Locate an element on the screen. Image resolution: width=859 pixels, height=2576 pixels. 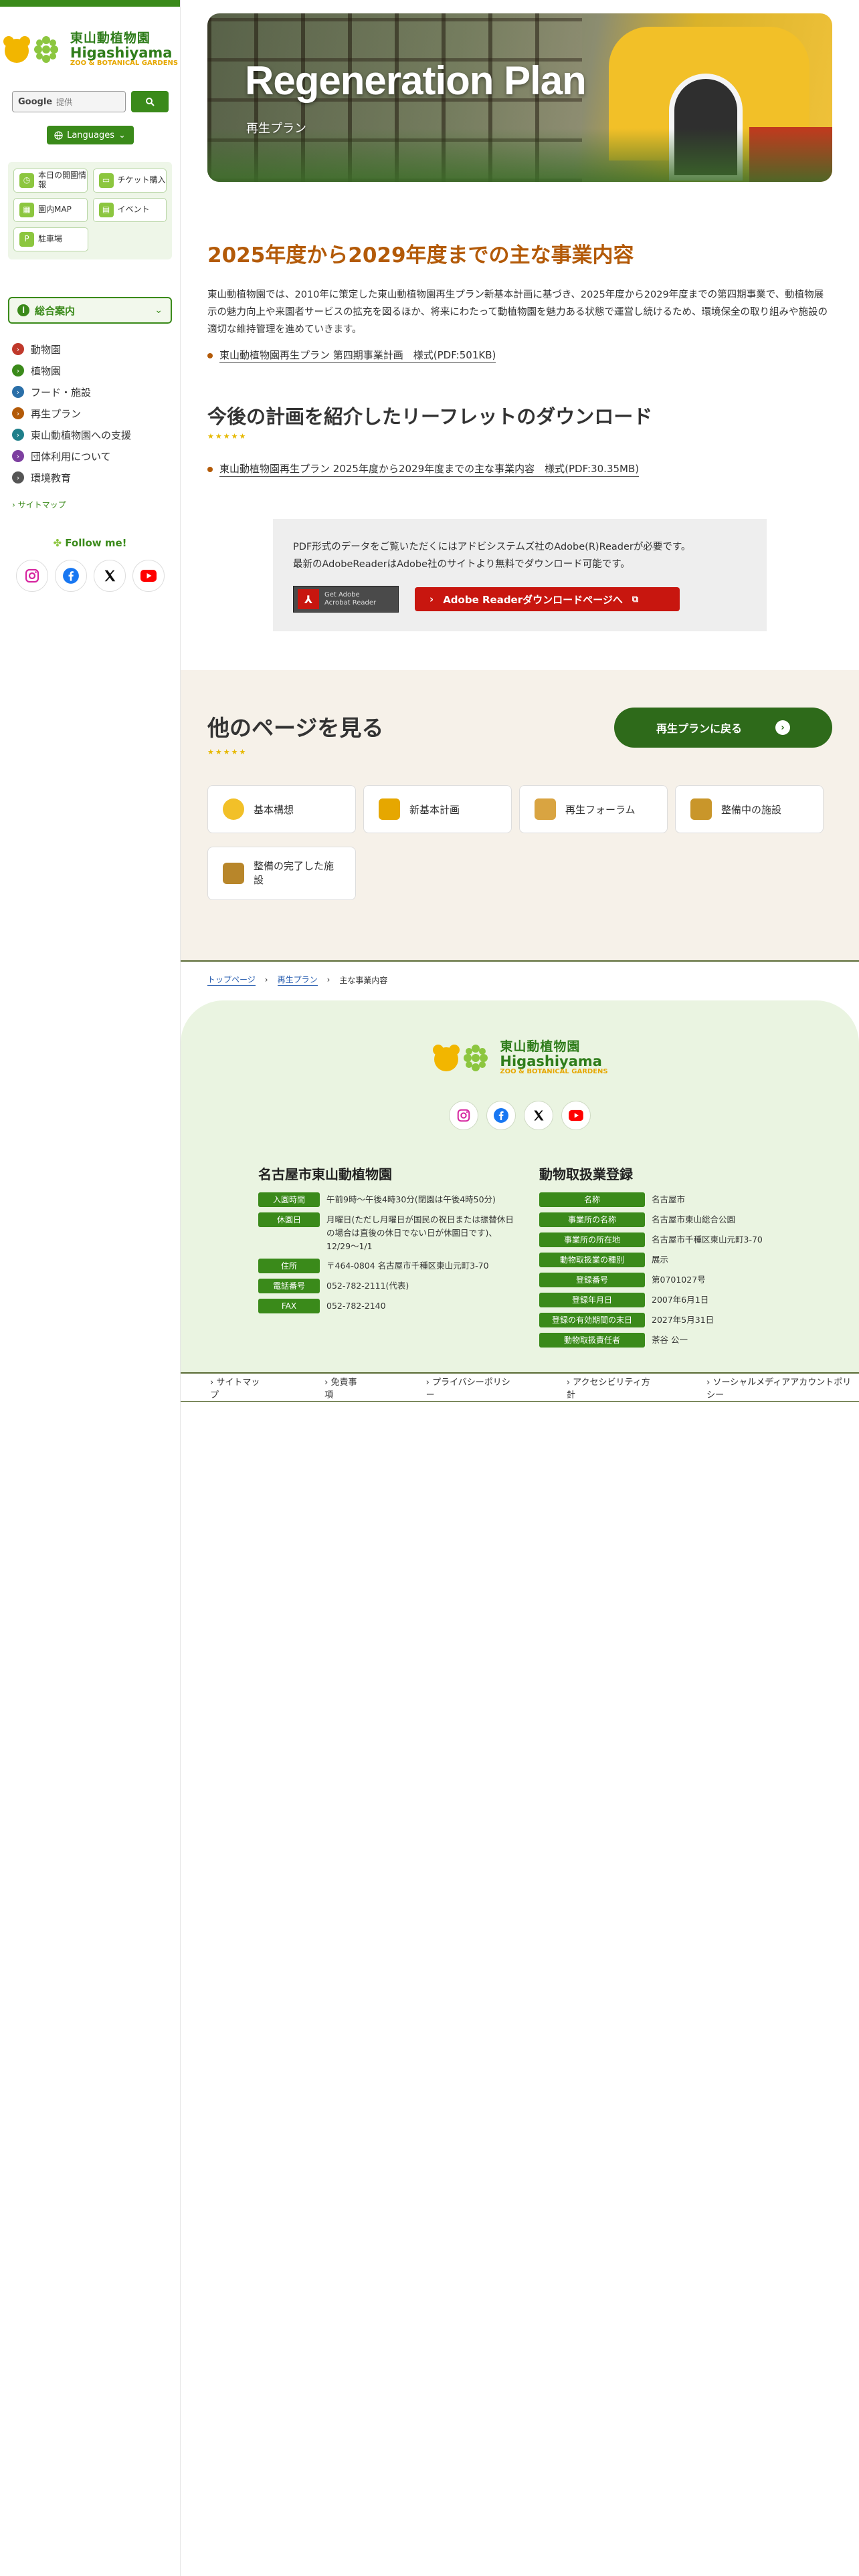
footer-link-sitemap: › サイトマップ is located at coordinates (247, 1388).